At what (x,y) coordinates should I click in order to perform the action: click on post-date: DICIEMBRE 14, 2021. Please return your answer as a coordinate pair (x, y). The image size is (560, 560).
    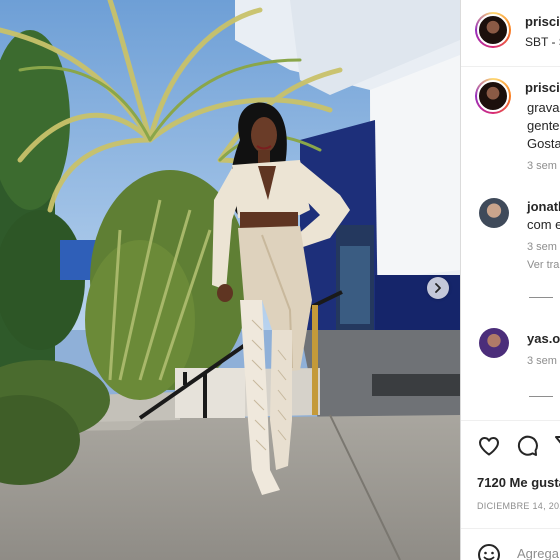
    Looking at the image, I should click on (518, 506).